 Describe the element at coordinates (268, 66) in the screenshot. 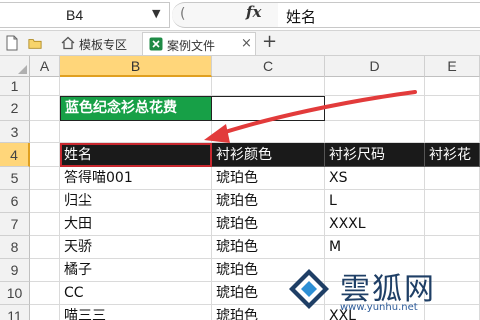

I see `column-header-c: C` at that location.